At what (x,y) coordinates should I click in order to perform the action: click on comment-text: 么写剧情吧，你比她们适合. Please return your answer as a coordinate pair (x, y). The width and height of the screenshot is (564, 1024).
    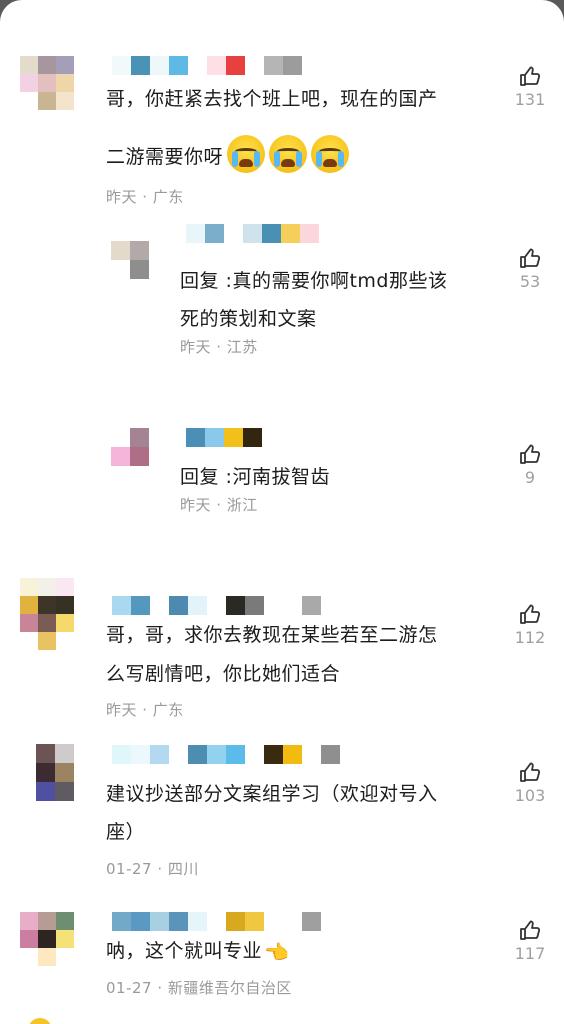
    Looking at the image, I should click on (223, 674).